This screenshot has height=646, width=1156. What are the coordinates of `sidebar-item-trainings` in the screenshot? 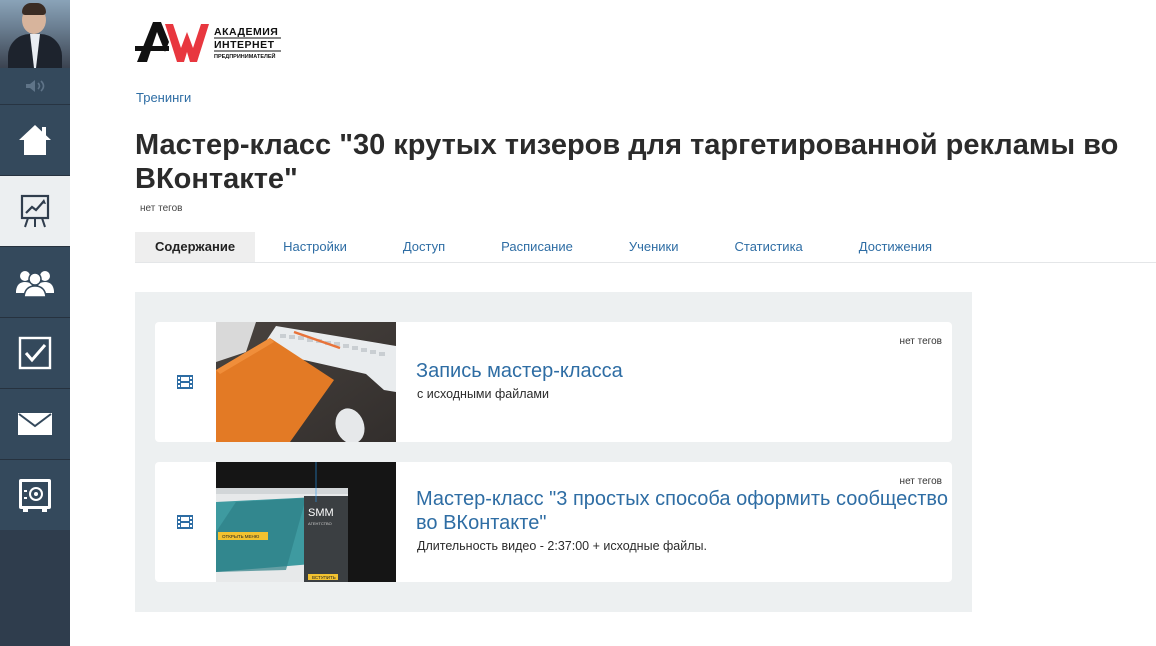 It's located at (35, 211).